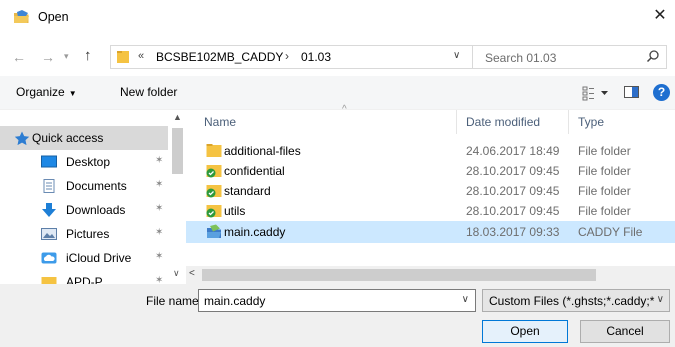 The height and width of the screenshot is (347, 675). Describe the element at coordinates (337, 300) in the screenshot. I see `file-name-input: main.caddy ∨` at that location.